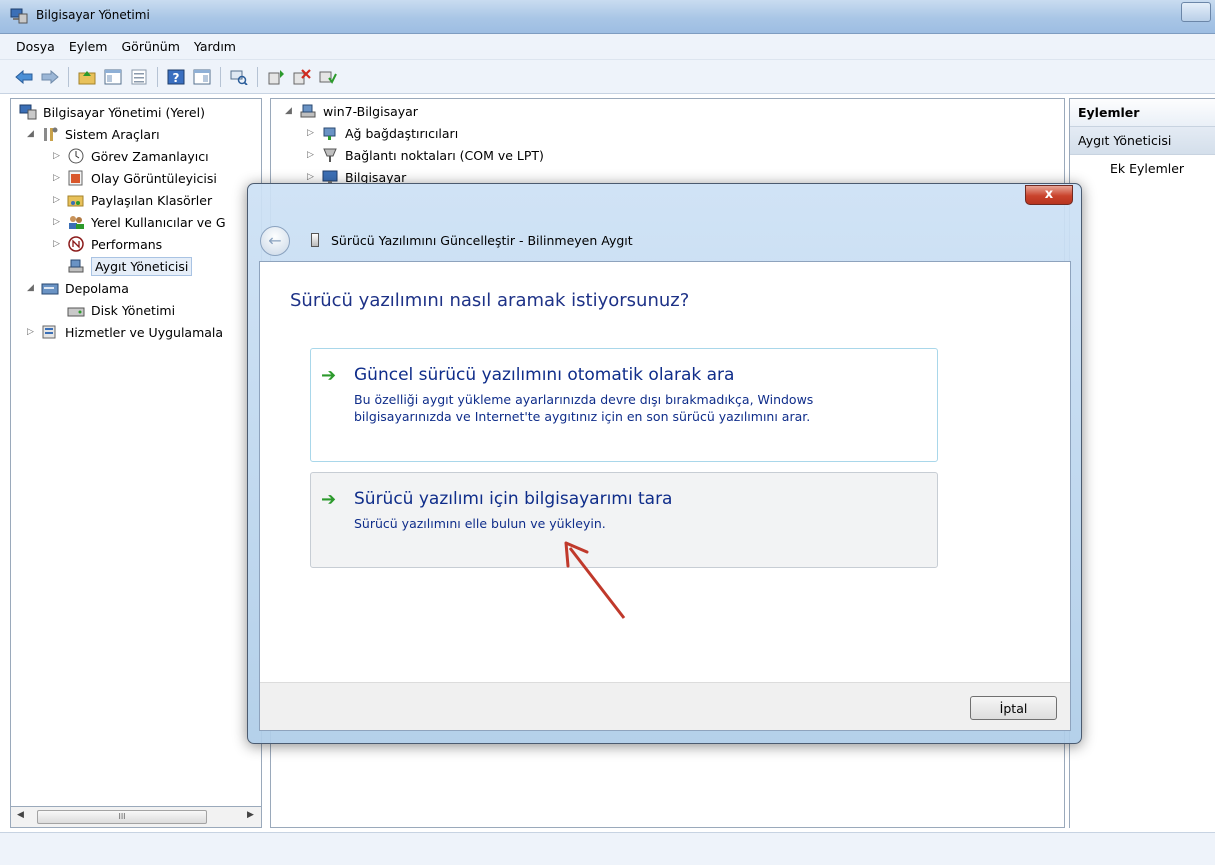 The image size is (1215, 865). I want to click on menu-action: Eylem, so click(88, 46).